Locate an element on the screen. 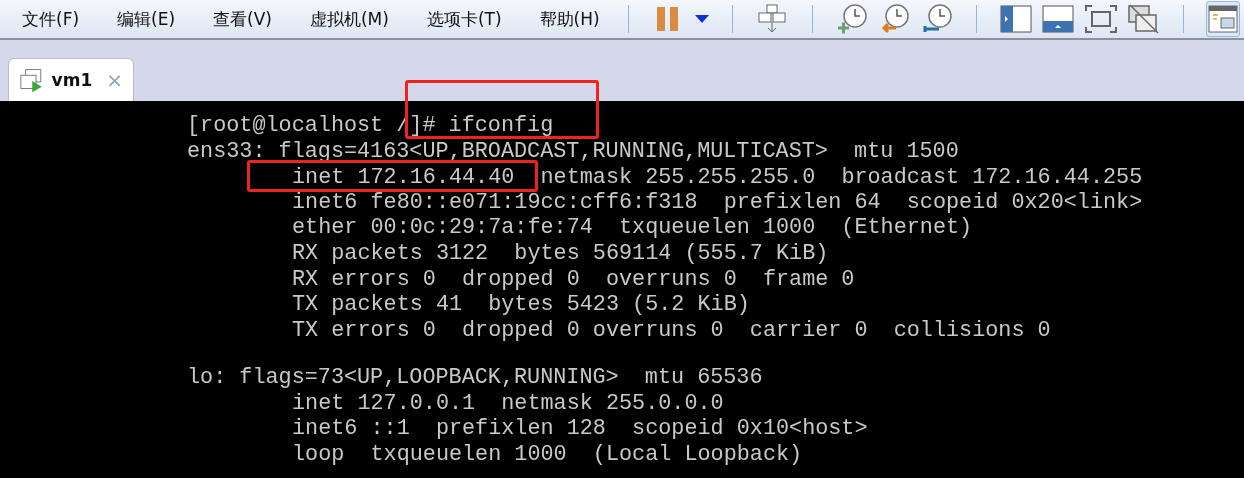  terminal-line: inet6 ::1 prefixlen 128 scopeid 0x10<host> is located at coordinates (580, 429).